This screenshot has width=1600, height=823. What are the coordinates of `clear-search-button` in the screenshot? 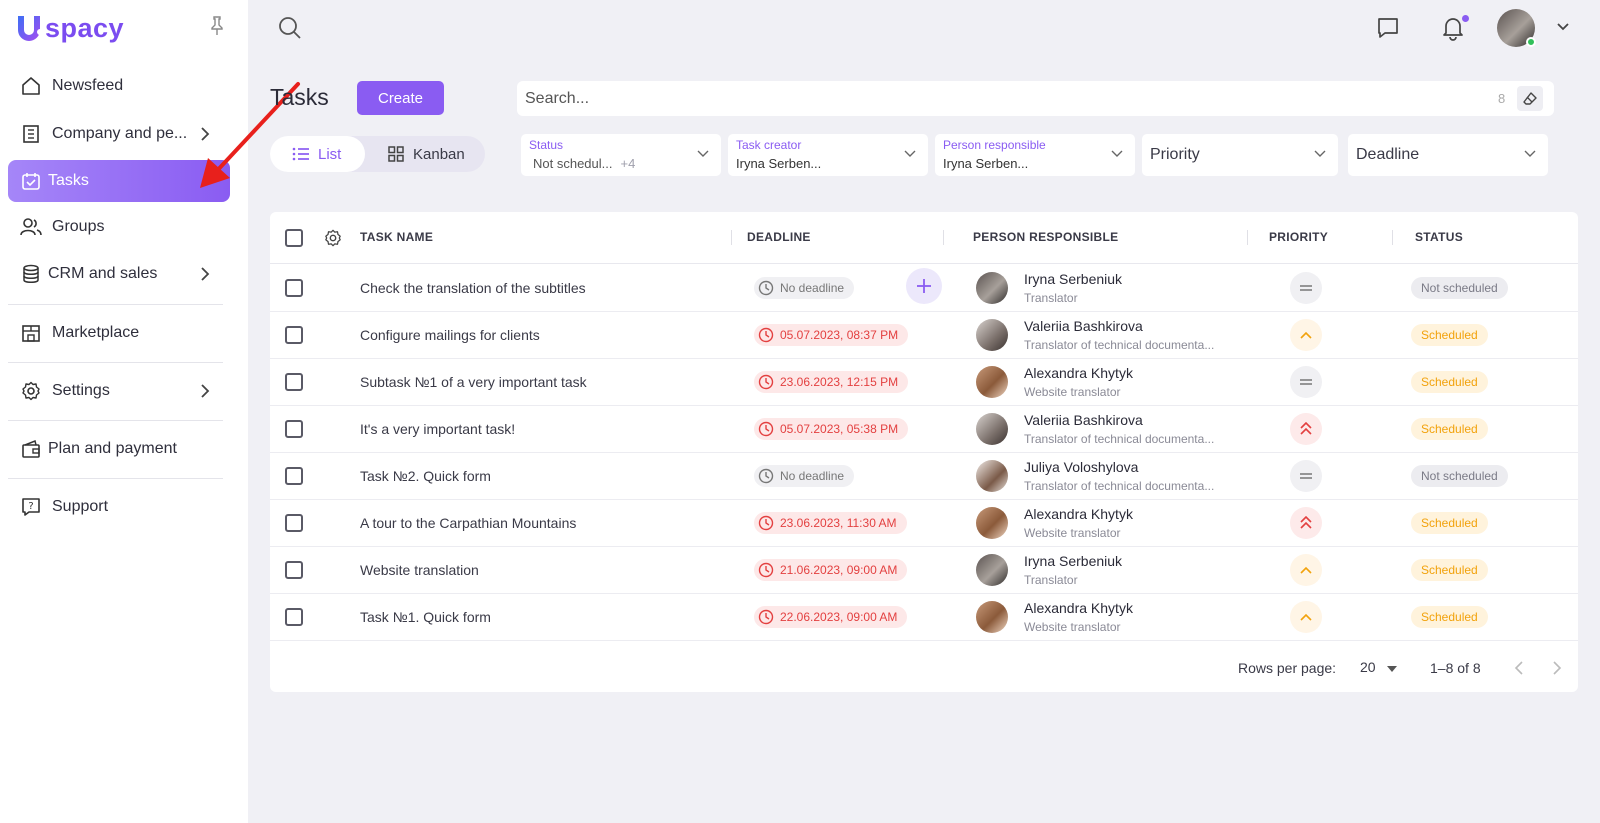 It's located at (1530, 98).